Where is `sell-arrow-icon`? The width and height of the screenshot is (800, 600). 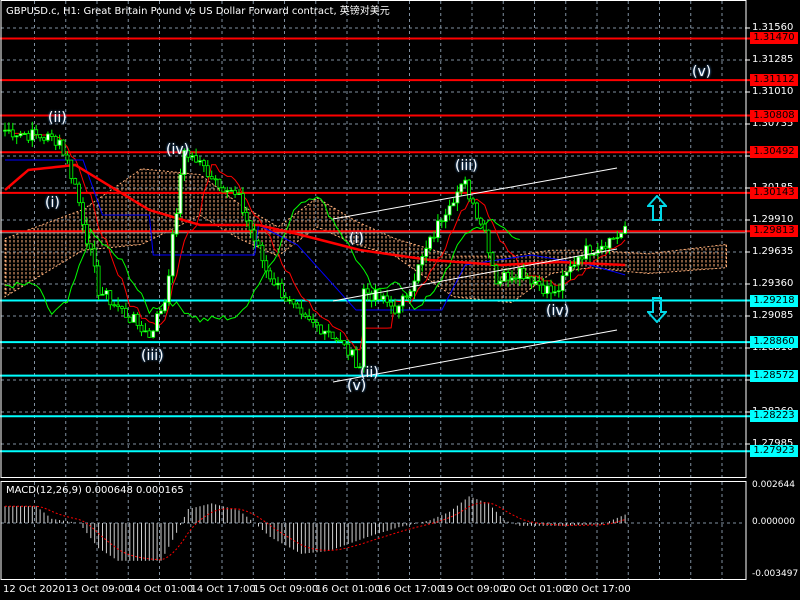
sell-arrow-icon is located at coordinates (657, 310).